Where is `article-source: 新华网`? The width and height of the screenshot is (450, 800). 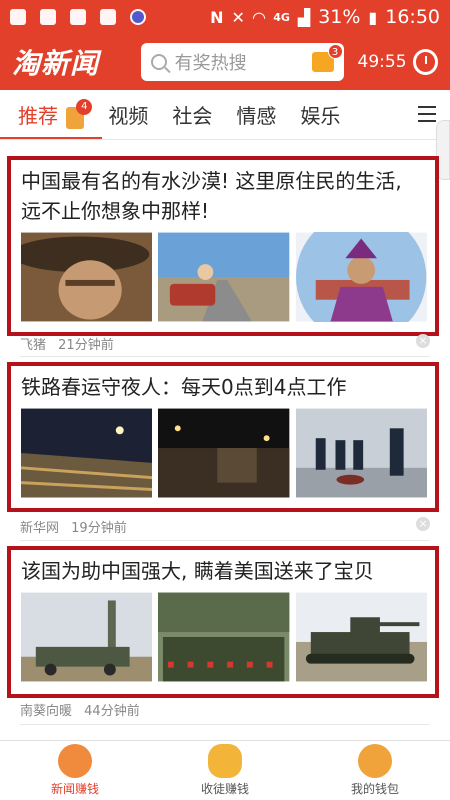 article-source: 新华网 is located at coordinates (40, 528).